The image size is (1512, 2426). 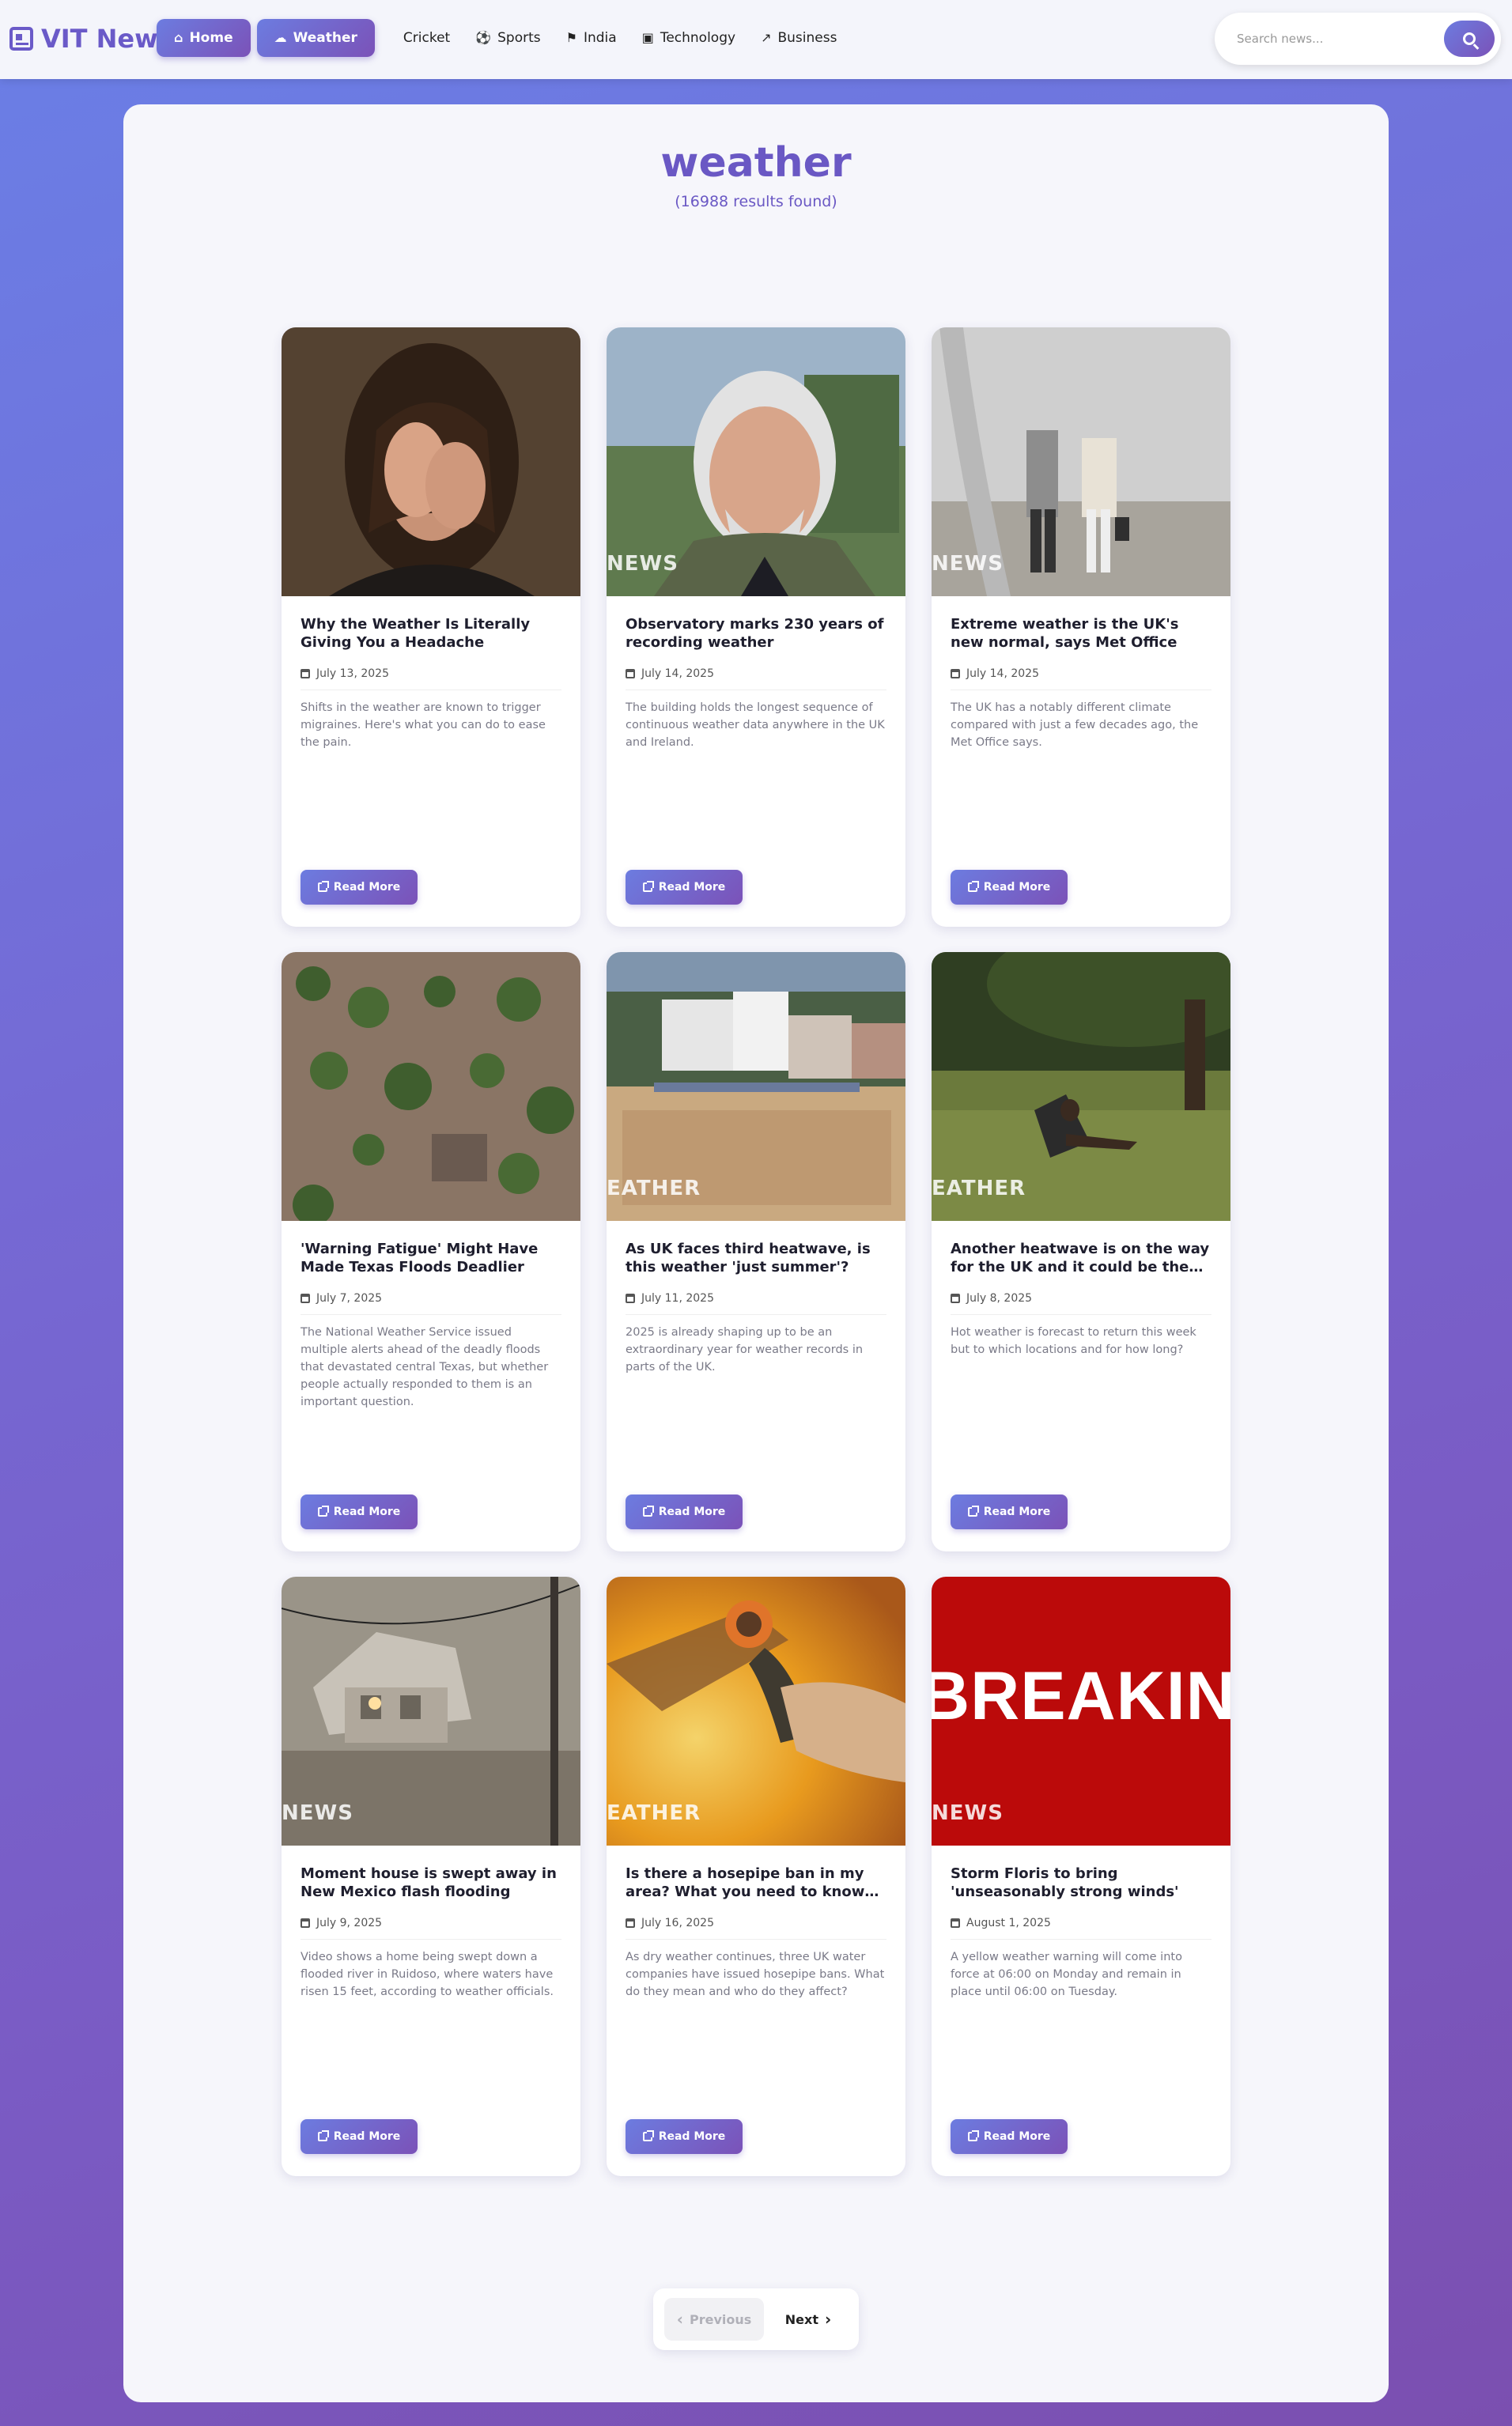 I want to click on search-button, so click(x=1470, y=39).